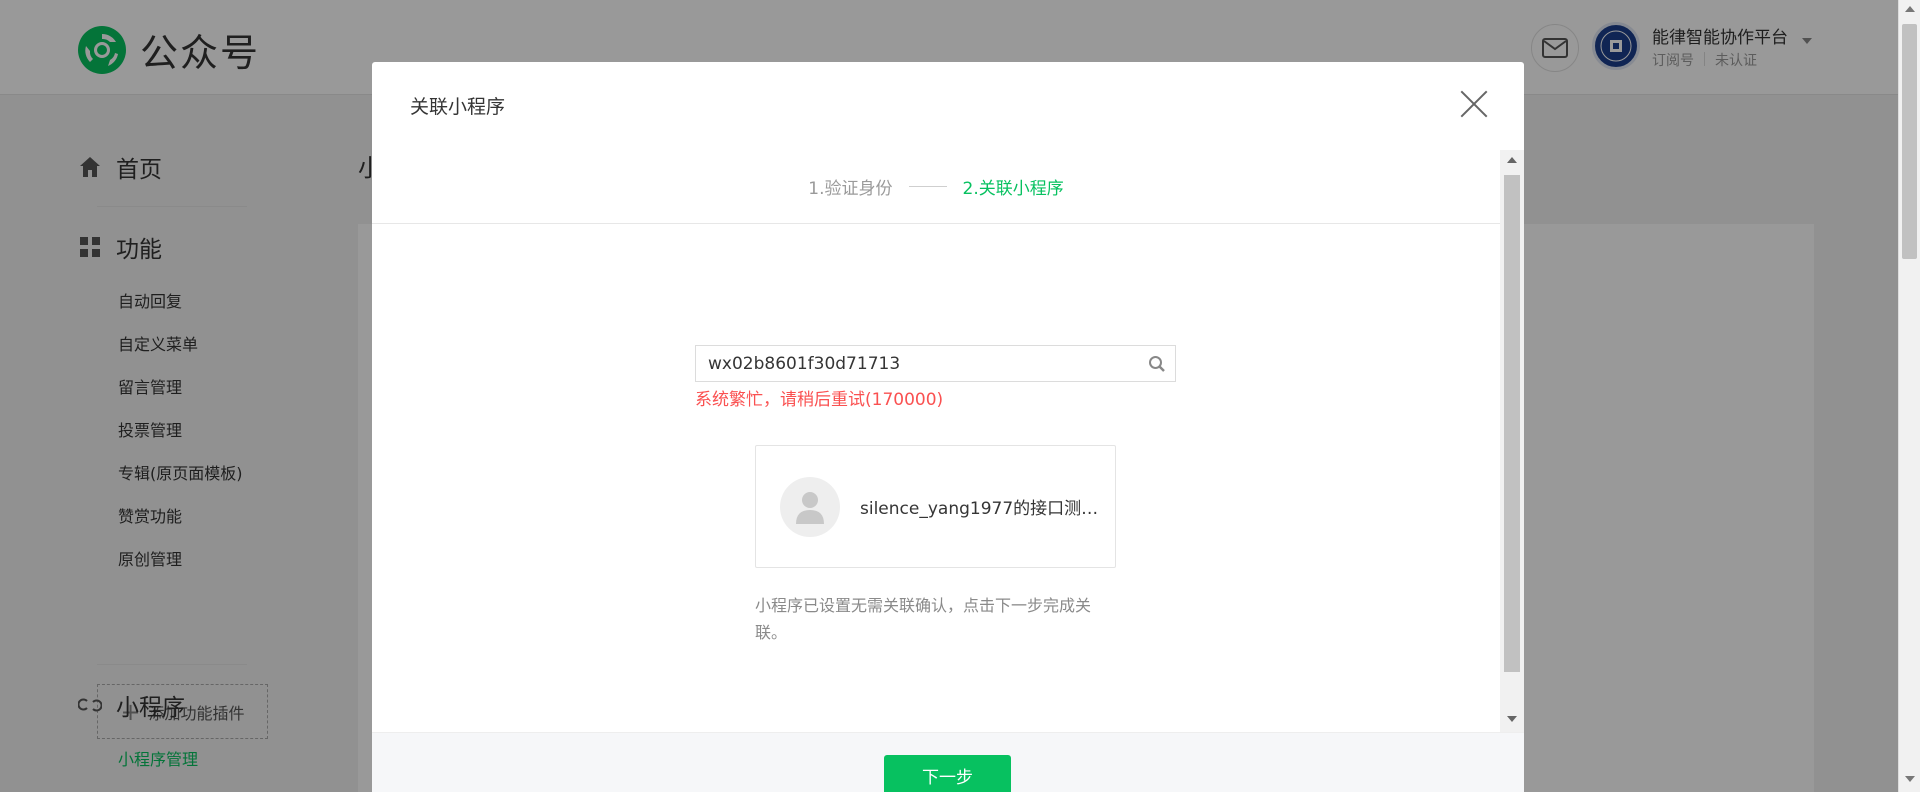  I want to click on error-message: 系统繁忙，请稍后重试(170000), so click(819, 400).